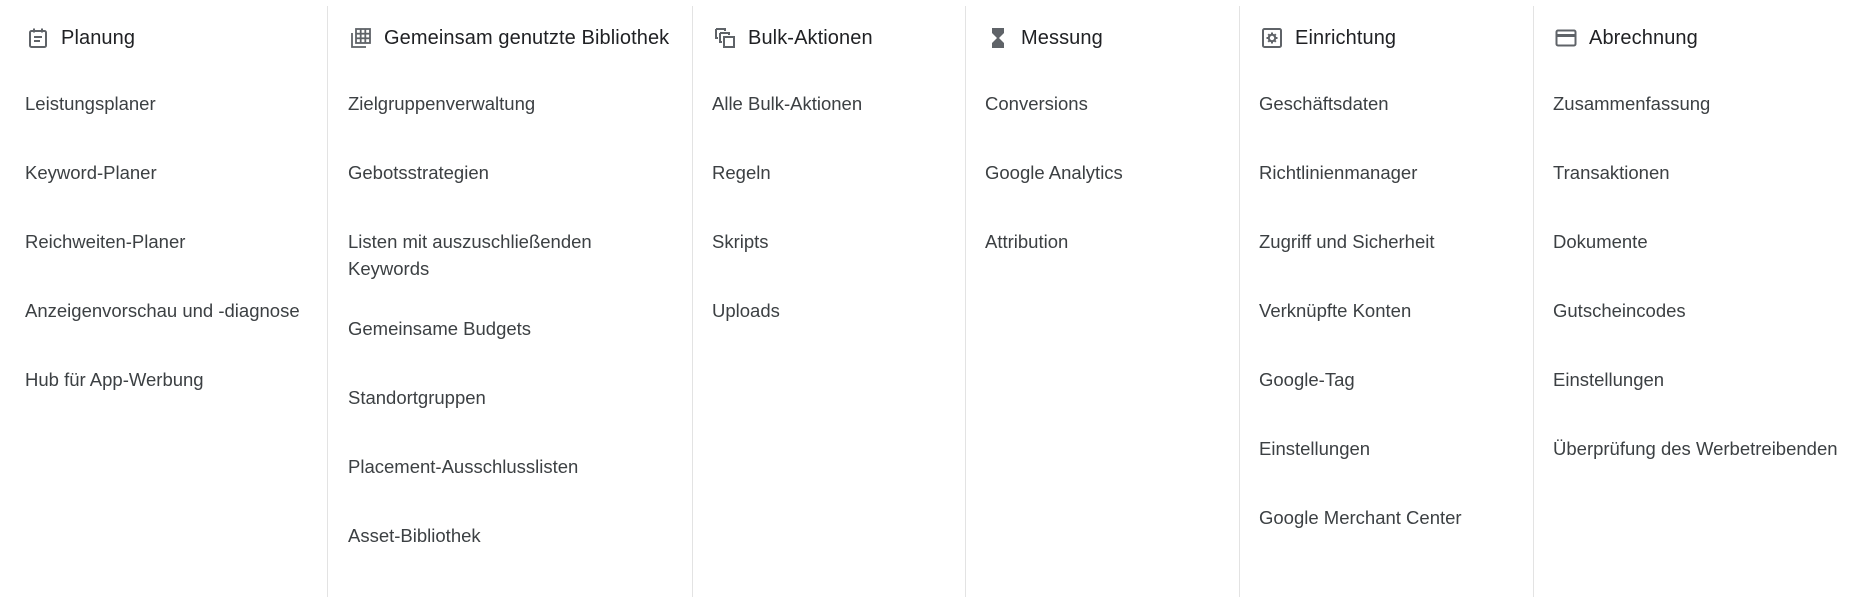 Image resolution: width=1865 pixels, height=601 pixels. Describe the element at coordinates (98, 37) in the screenshot. I see `column-title-planung: Planung` at that location.